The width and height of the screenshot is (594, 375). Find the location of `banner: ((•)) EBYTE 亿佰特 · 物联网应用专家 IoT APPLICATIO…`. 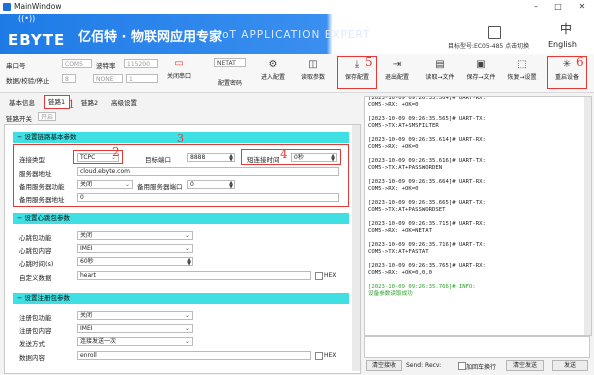

banner: ((•)) EBYTE 亿佰特 · 物联网应用专家 IoT APPLICATIO… is located at coordinates (297, 34).